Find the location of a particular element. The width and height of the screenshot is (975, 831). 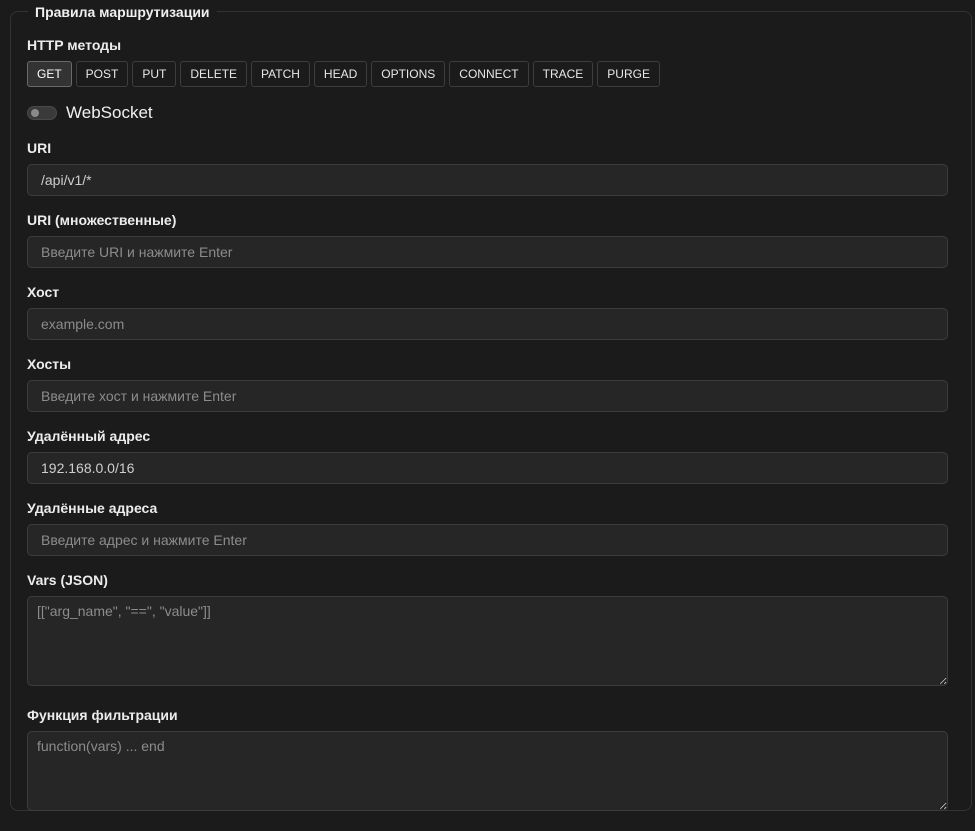

hosts-field: Хосты is located at coordinates (487, 383).